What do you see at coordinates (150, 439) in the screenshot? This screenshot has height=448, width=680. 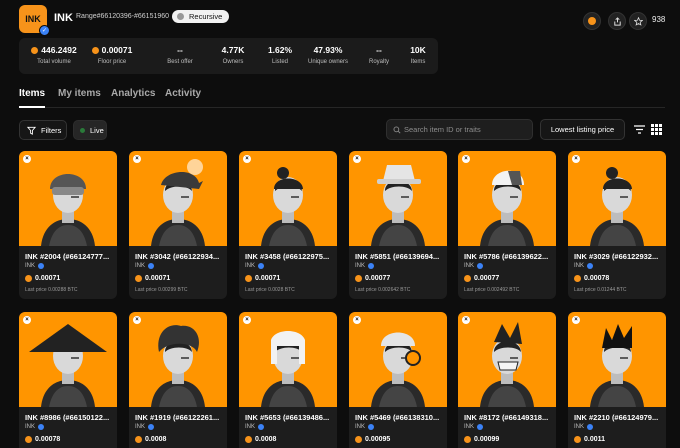 I see `nft-price: 0.0008` at bounding box center [150, 439].